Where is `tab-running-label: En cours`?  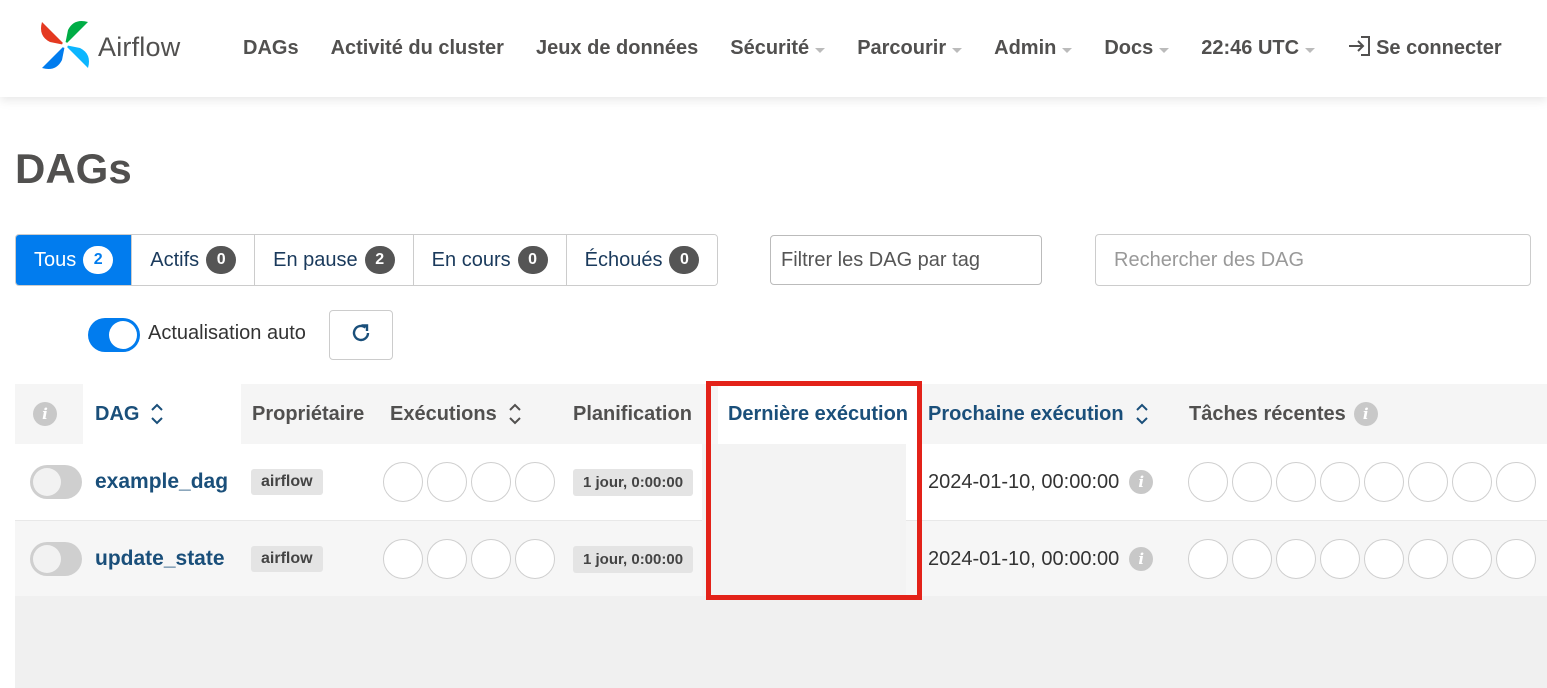 tab-running-label: En cours is located at coordinates (471, 259).